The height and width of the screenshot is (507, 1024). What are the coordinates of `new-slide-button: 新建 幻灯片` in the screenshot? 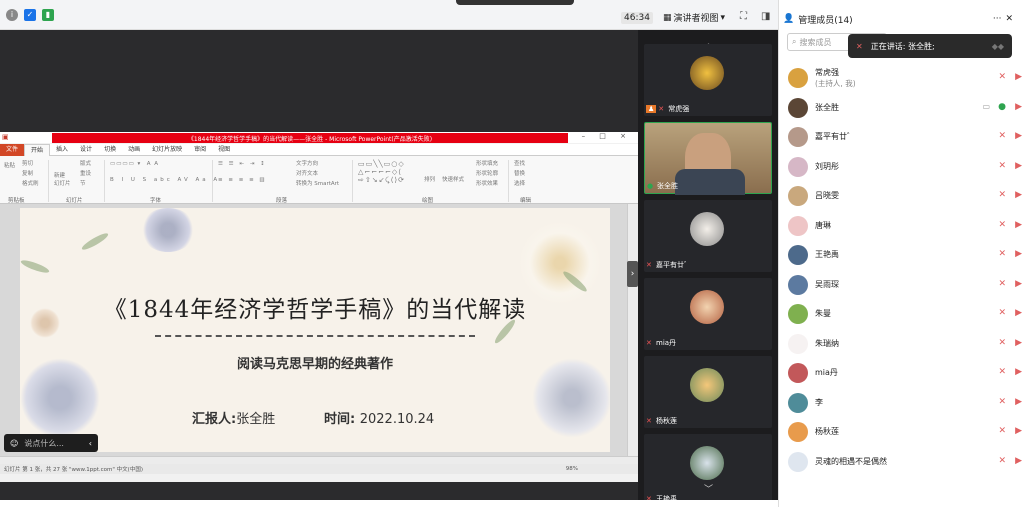 It's located at (62, 180).